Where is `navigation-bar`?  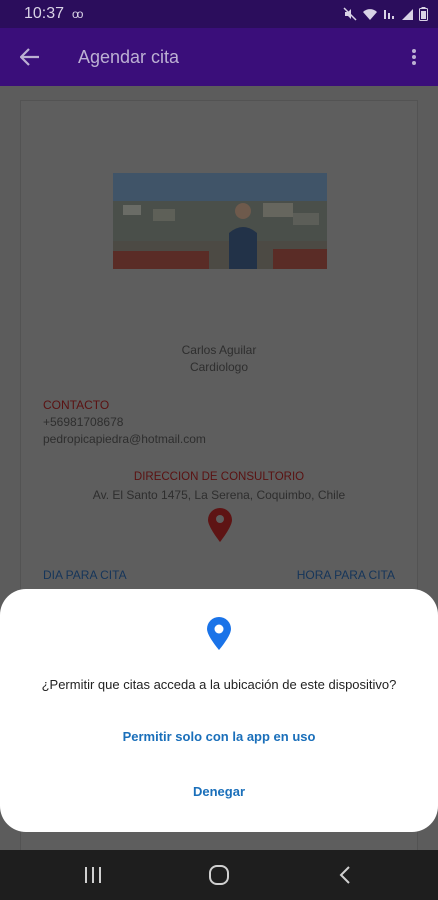 navigation-bar is located at coordinates (219, 875).